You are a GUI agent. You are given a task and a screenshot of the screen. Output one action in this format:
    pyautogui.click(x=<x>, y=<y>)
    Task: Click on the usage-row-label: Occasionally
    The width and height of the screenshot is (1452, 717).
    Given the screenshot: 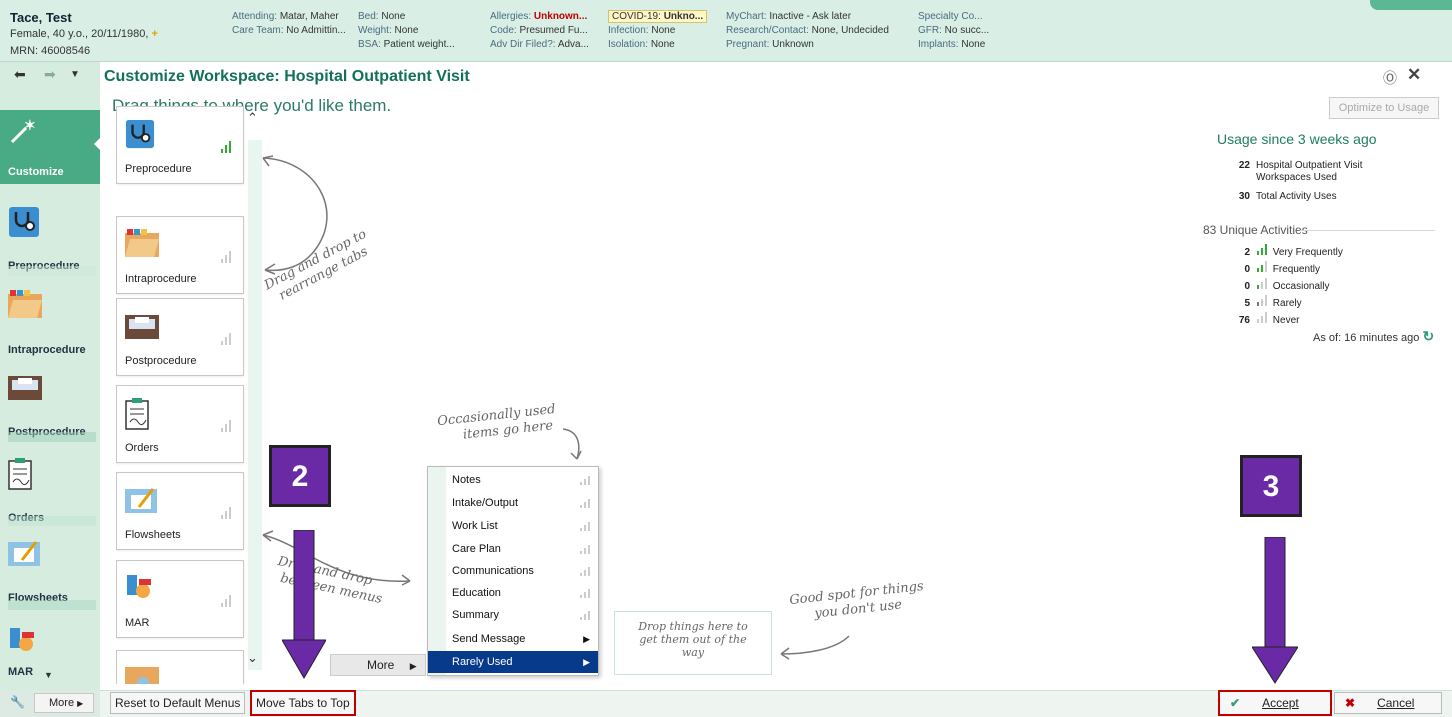 What is the action you would take?
    pyautogui.click(x=1301, y=286)
    